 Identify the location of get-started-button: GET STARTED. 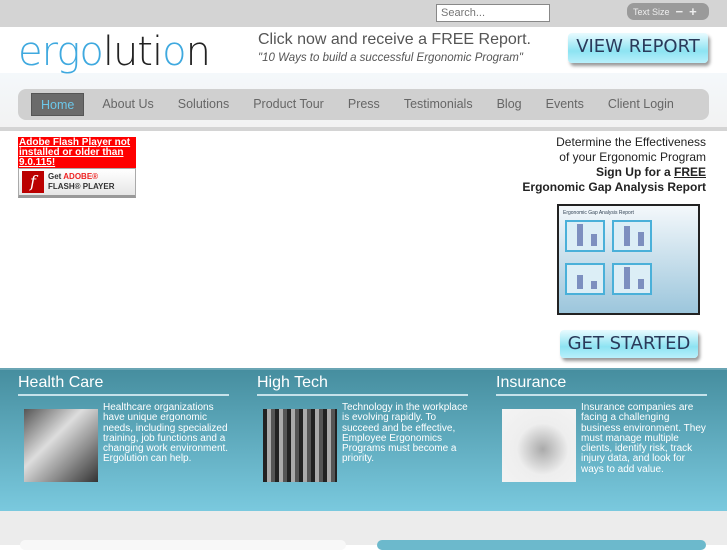
(629, 344).